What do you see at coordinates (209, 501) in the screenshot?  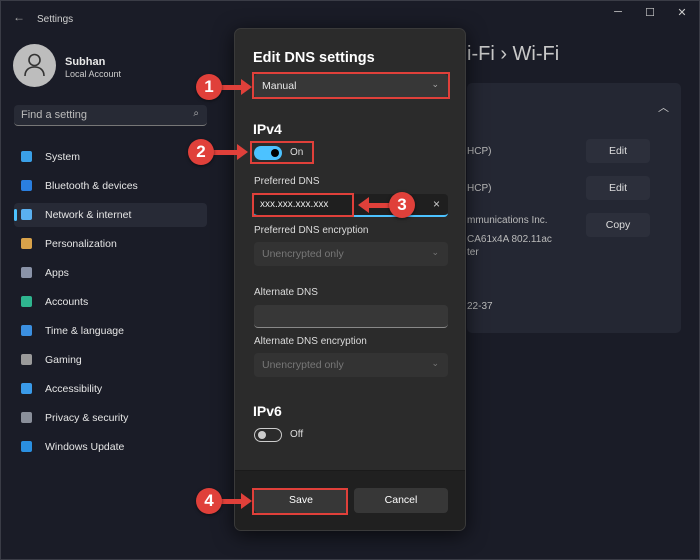 I see `annotation-marker-4: 4` at bounding box center [209, 501].